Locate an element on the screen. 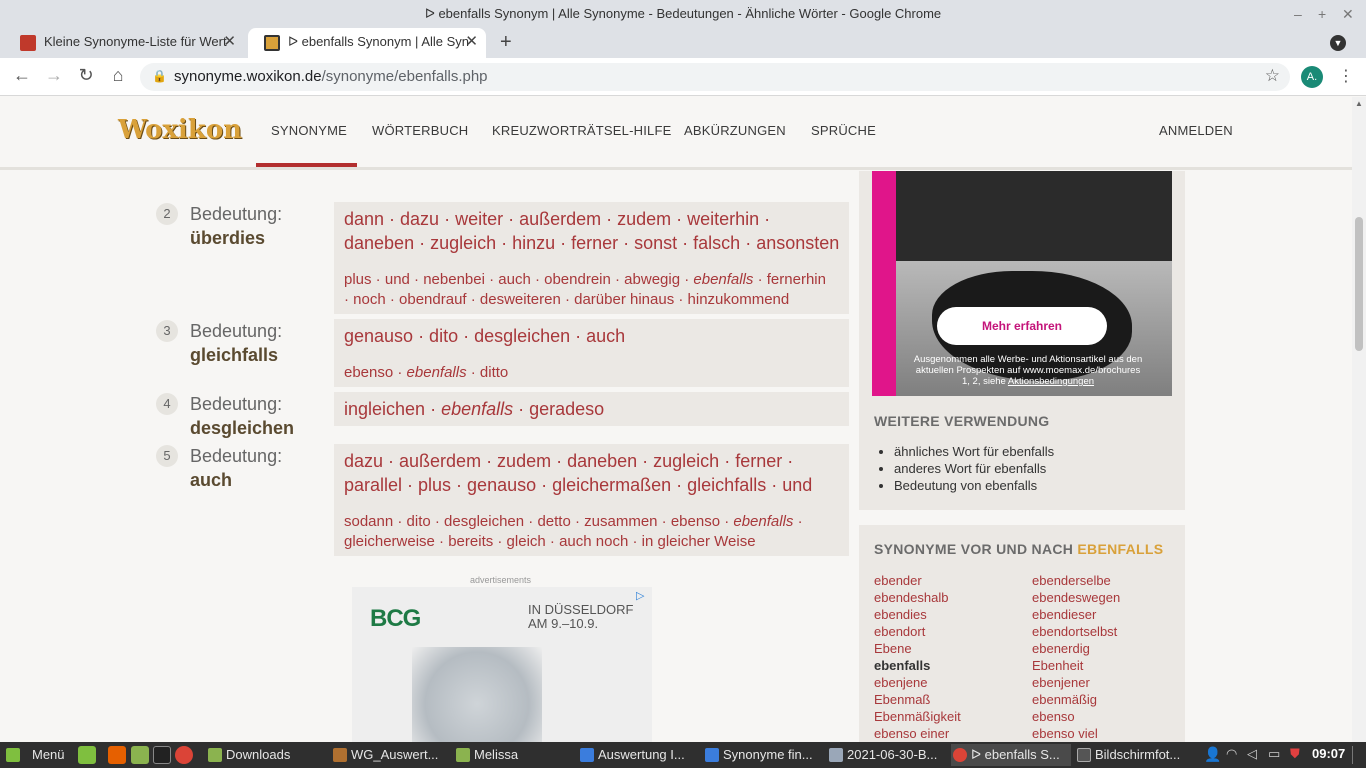 This screenshot has width=1366, height=768. neighbor-word: ebenmäßig is located at coordinates (1076, 699).